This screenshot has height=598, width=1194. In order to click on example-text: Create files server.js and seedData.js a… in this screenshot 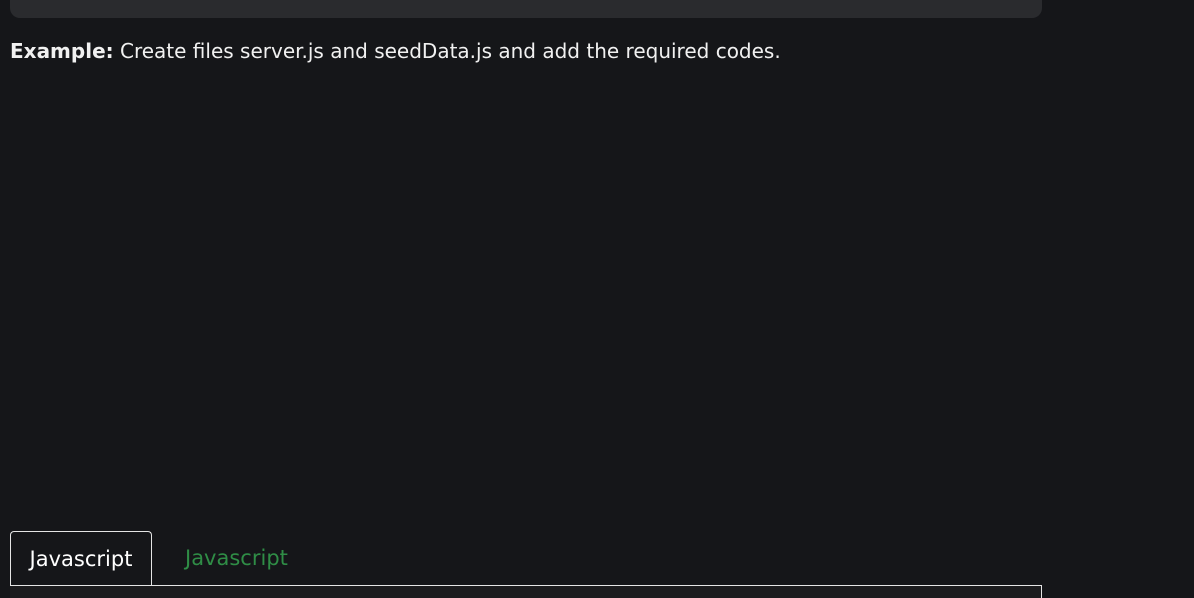, I will do `click(447, 51)`.